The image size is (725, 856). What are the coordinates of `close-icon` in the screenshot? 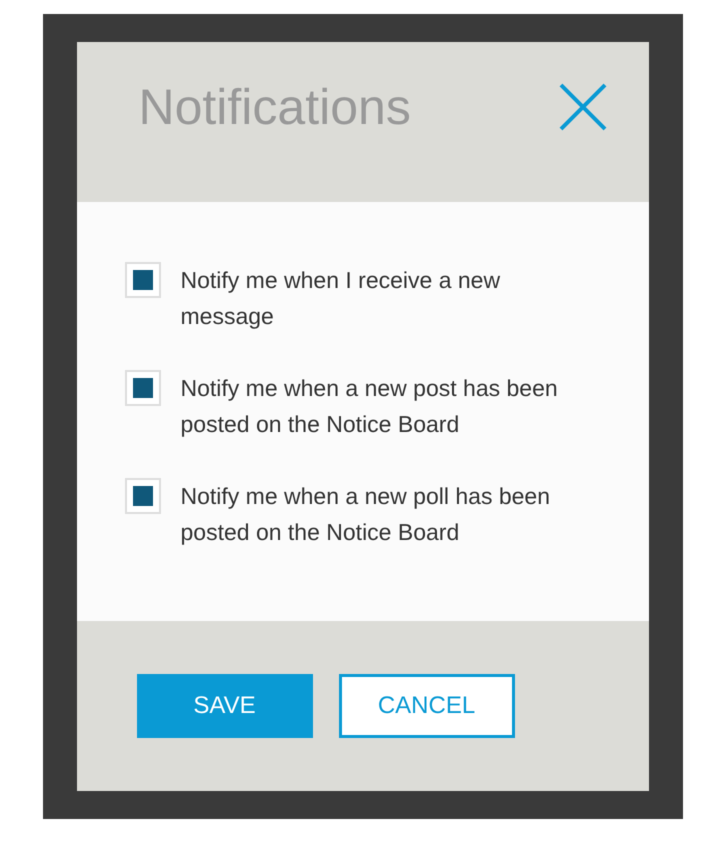 It's located at (582, 107).